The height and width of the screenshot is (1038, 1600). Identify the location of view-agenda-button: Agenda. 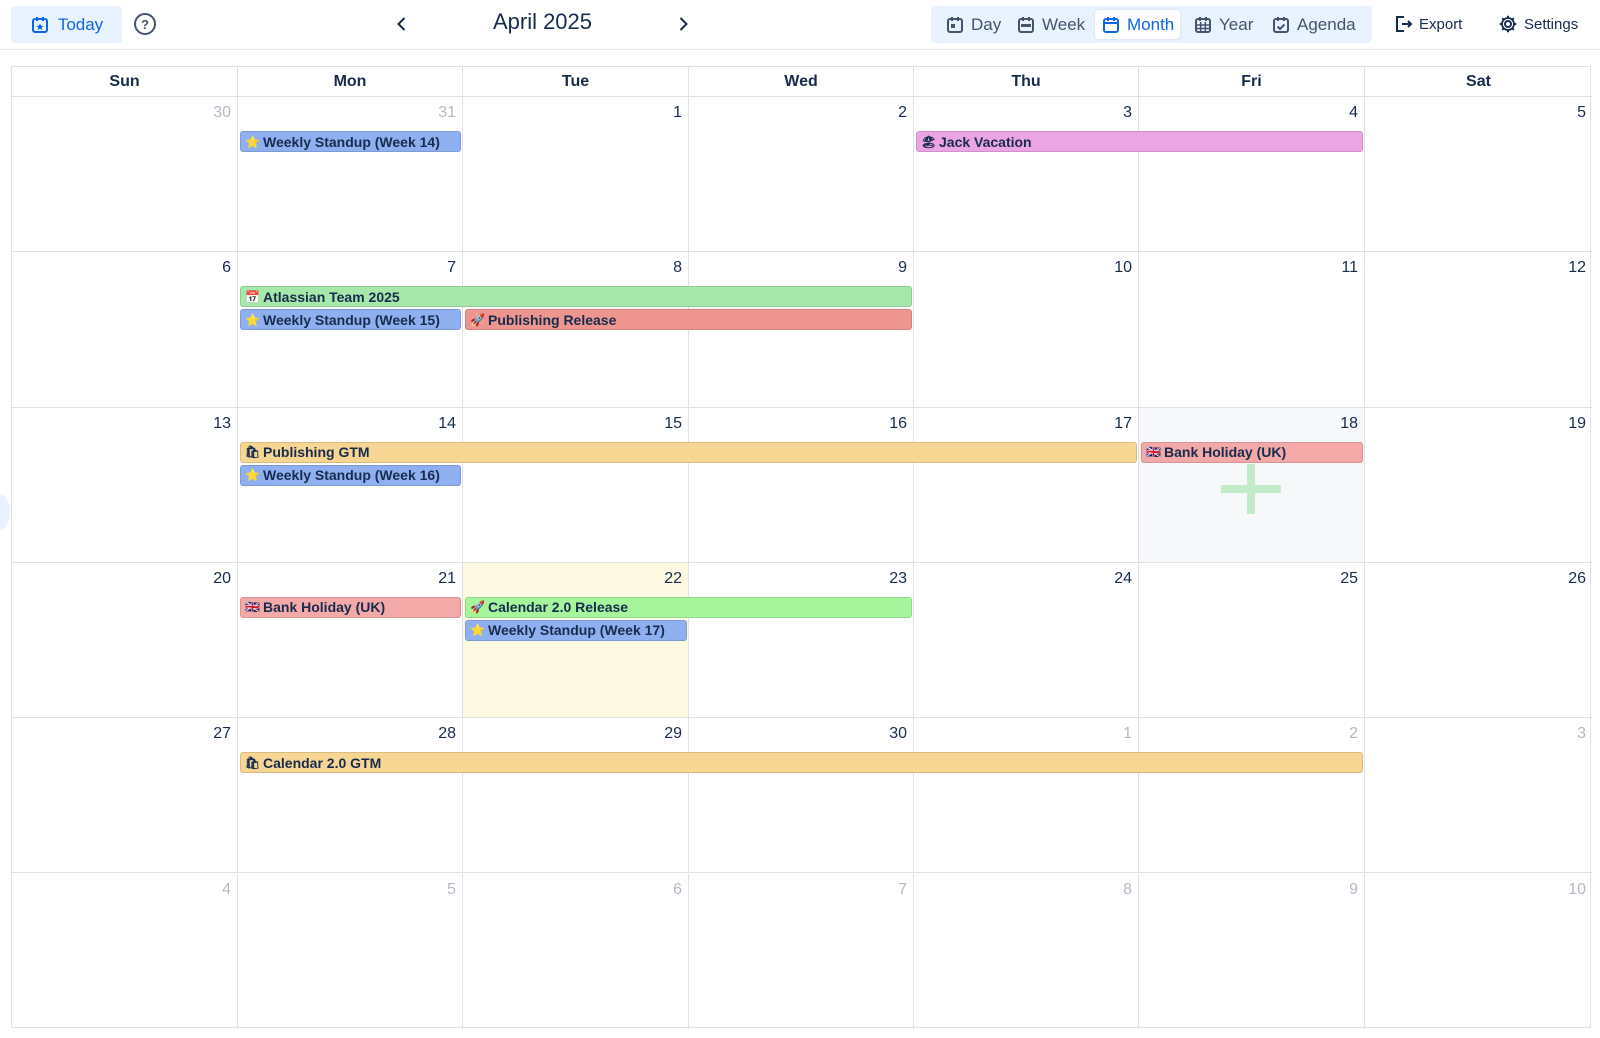
(1313, 24).